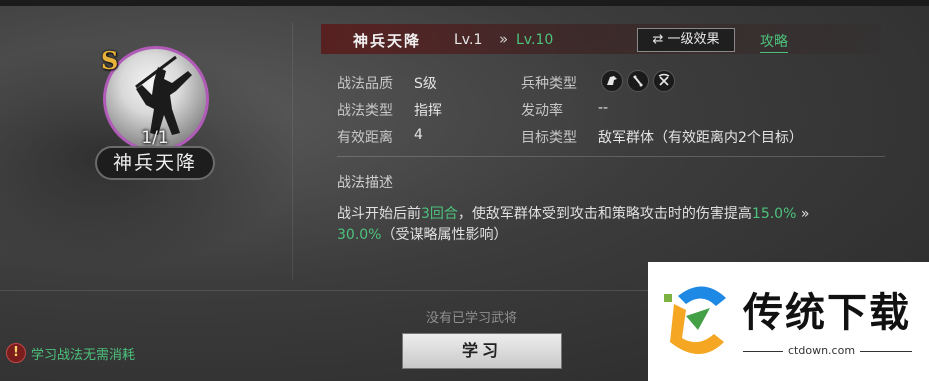  What do you see at coordinates (504, 39) in the screenshot?
I see `level-arrow-icon: »` at bounding box center [504, 39].